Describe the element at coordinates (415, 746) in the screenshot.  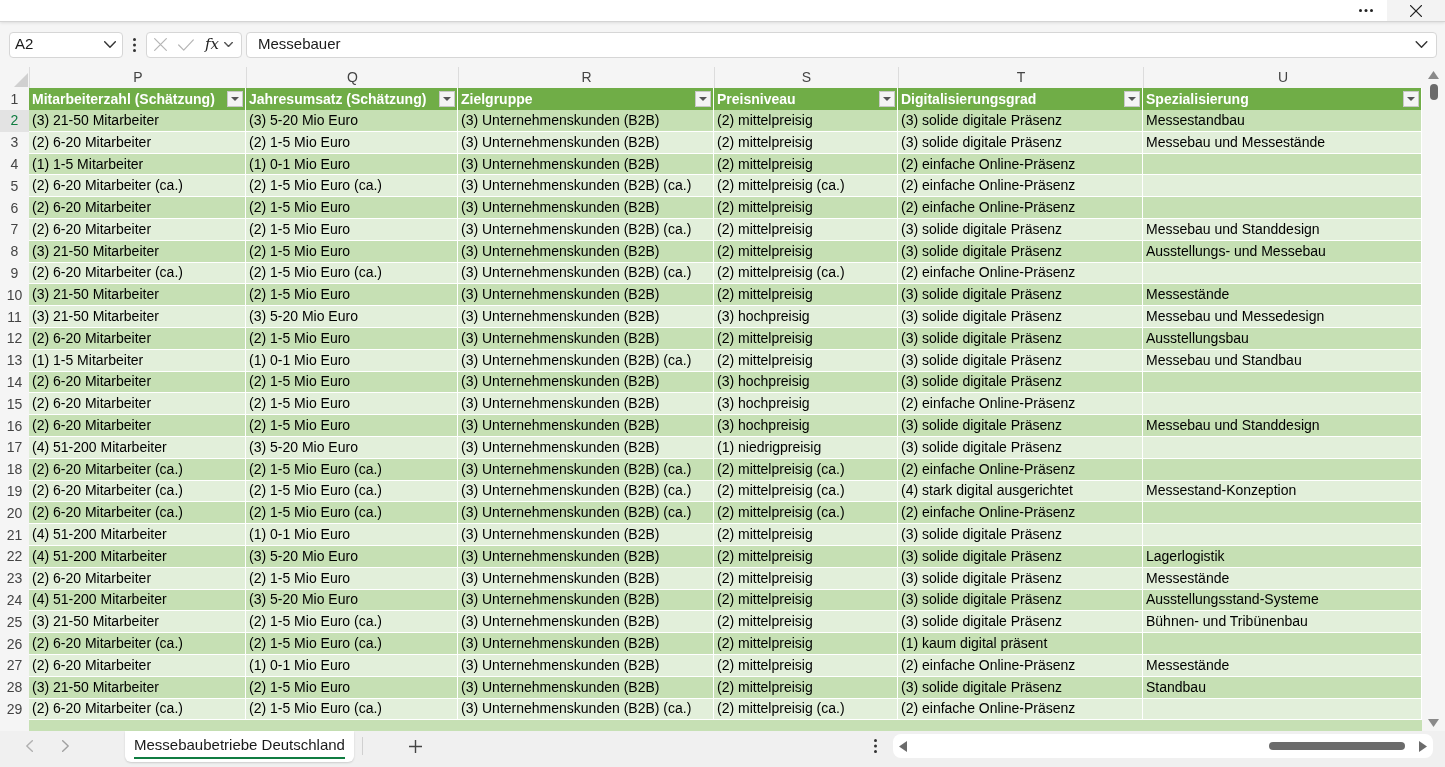
I see `add-sheet-icon` at that location.